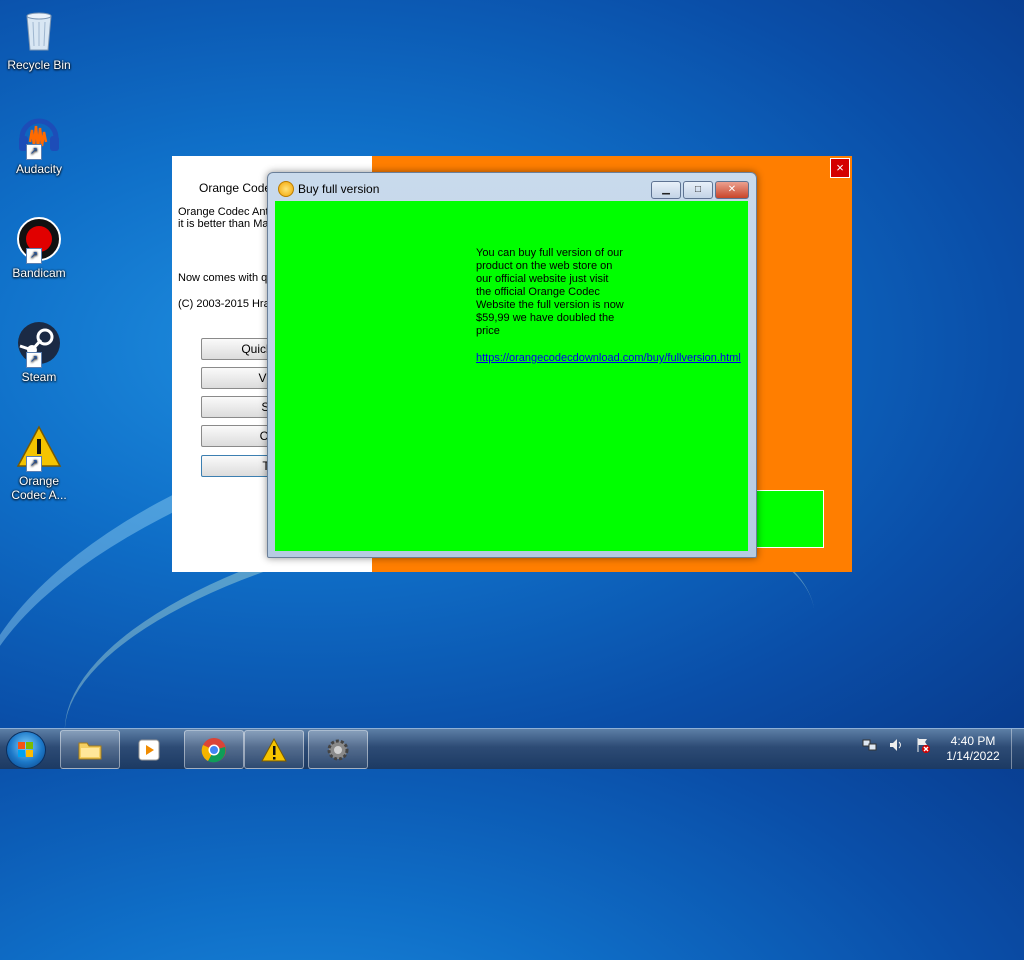 This screenshot has height=960, width=1024. What do you see at coordinates (666, 190) in the screenshot?
I see `minimize-button: ▁` at bounding box center [666, 190].